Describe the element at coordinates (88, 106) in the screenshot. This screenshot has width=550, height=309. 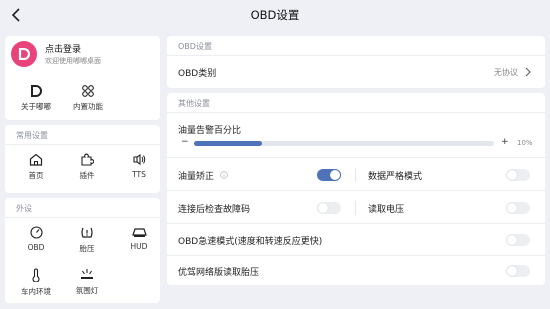
I see `builtin-label: 内置功能` at that location.